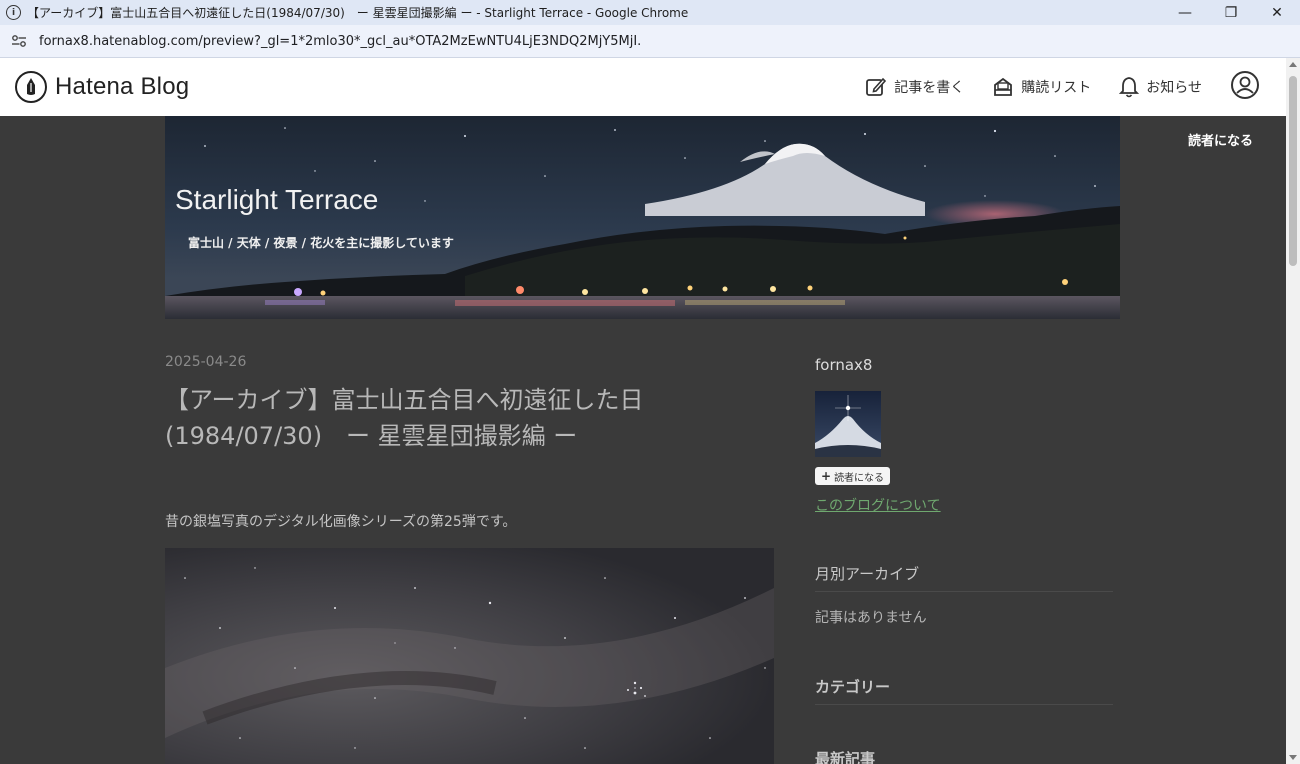  I want to click on category-heading: カテゴリー, so click(853, 687).